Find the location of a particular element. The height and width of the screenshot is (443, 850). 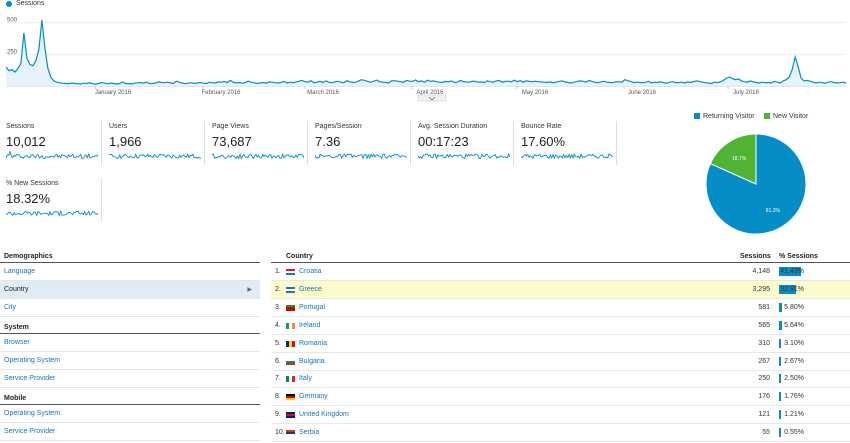

slice-label: 18.7% is located at coordinates (739, 159).